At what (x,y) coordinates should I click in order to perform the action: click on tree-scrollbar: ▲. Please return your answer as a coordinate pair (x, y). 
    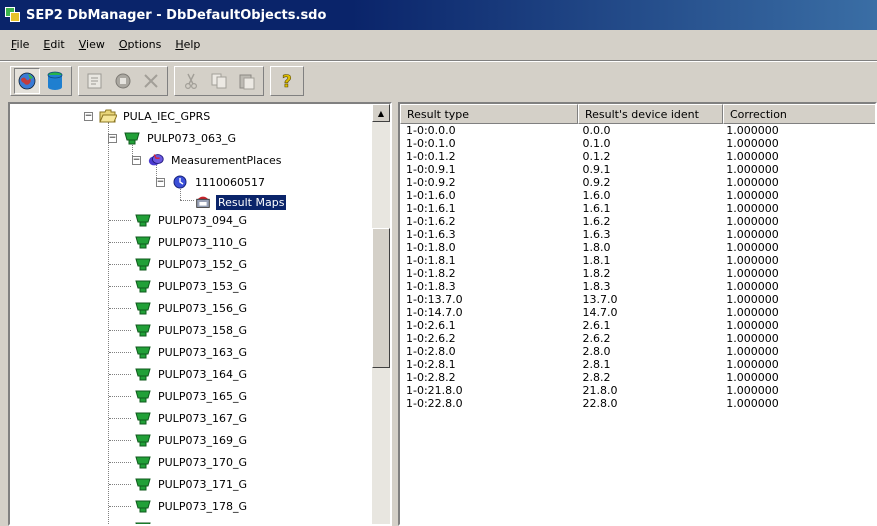
    Looking at the image, I should click on (381, 314).